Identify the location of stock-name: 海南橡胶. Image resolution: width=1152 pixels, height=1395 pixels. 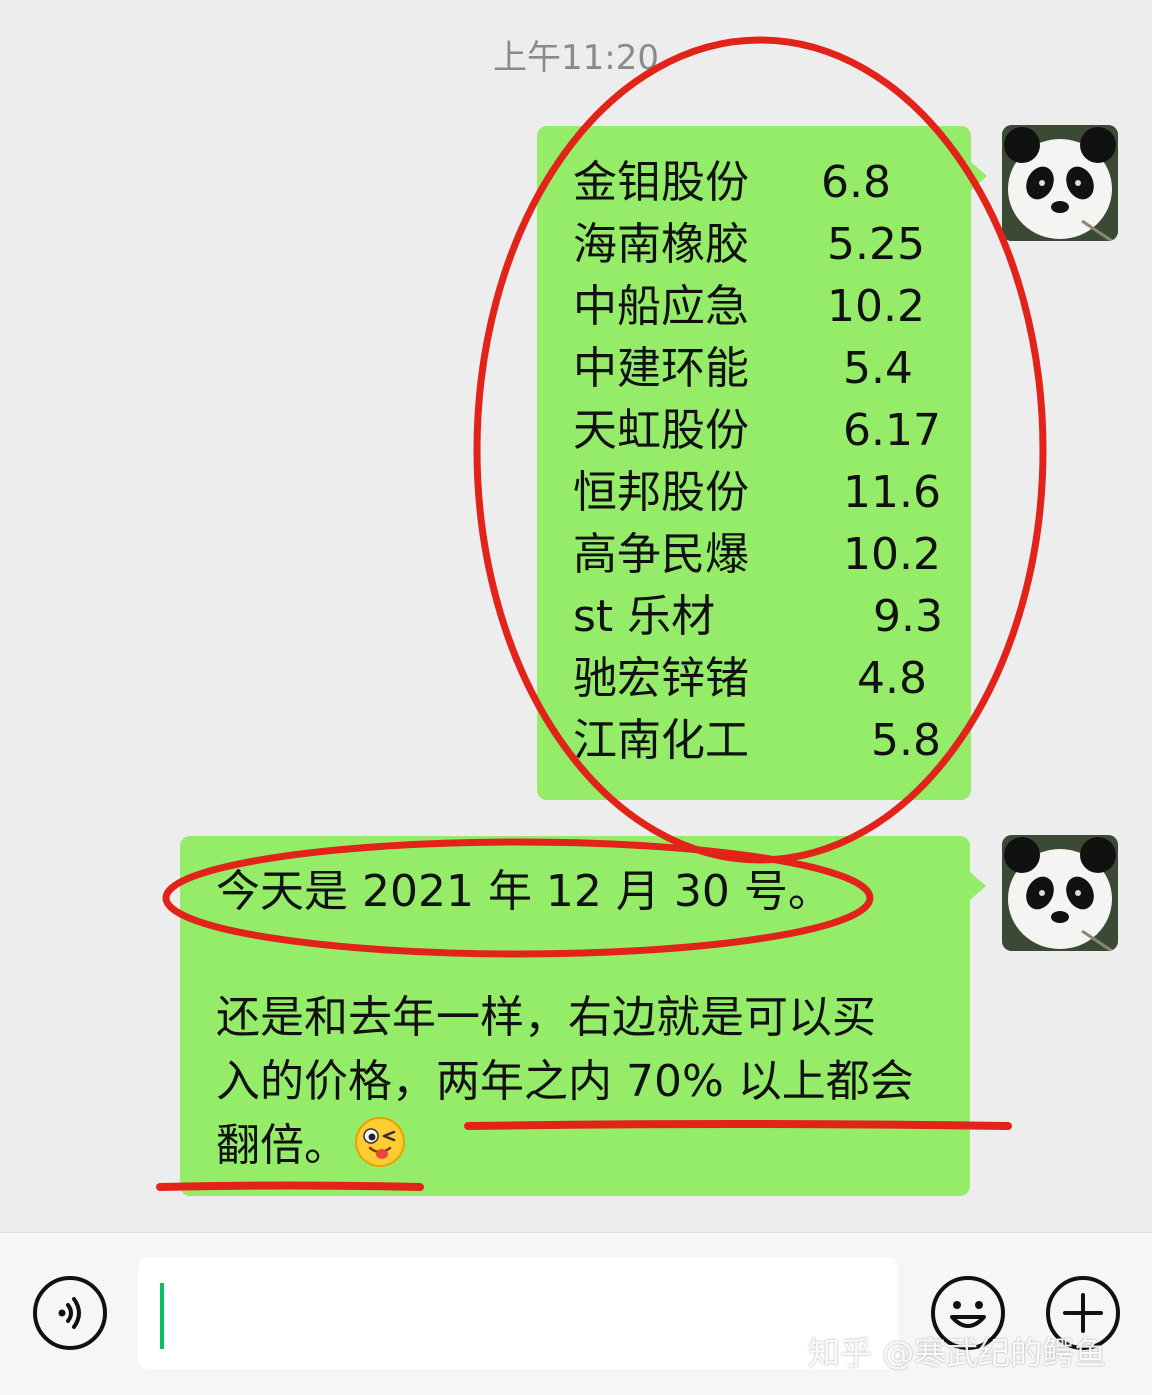
(661, 244).